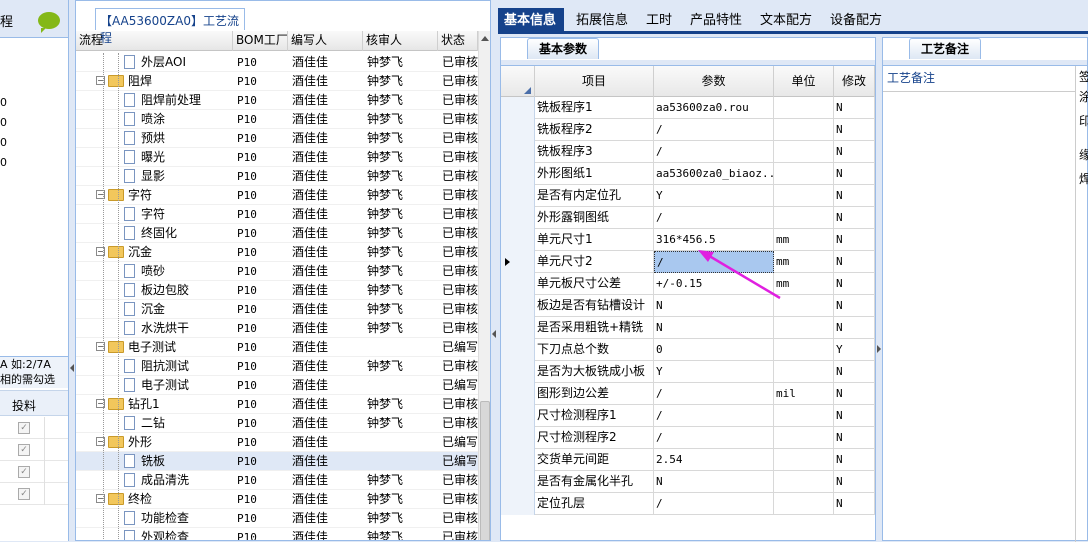 This screenshot has height=542, width=1088. I want to click on tree-node: − 字符, so click(164, 195).